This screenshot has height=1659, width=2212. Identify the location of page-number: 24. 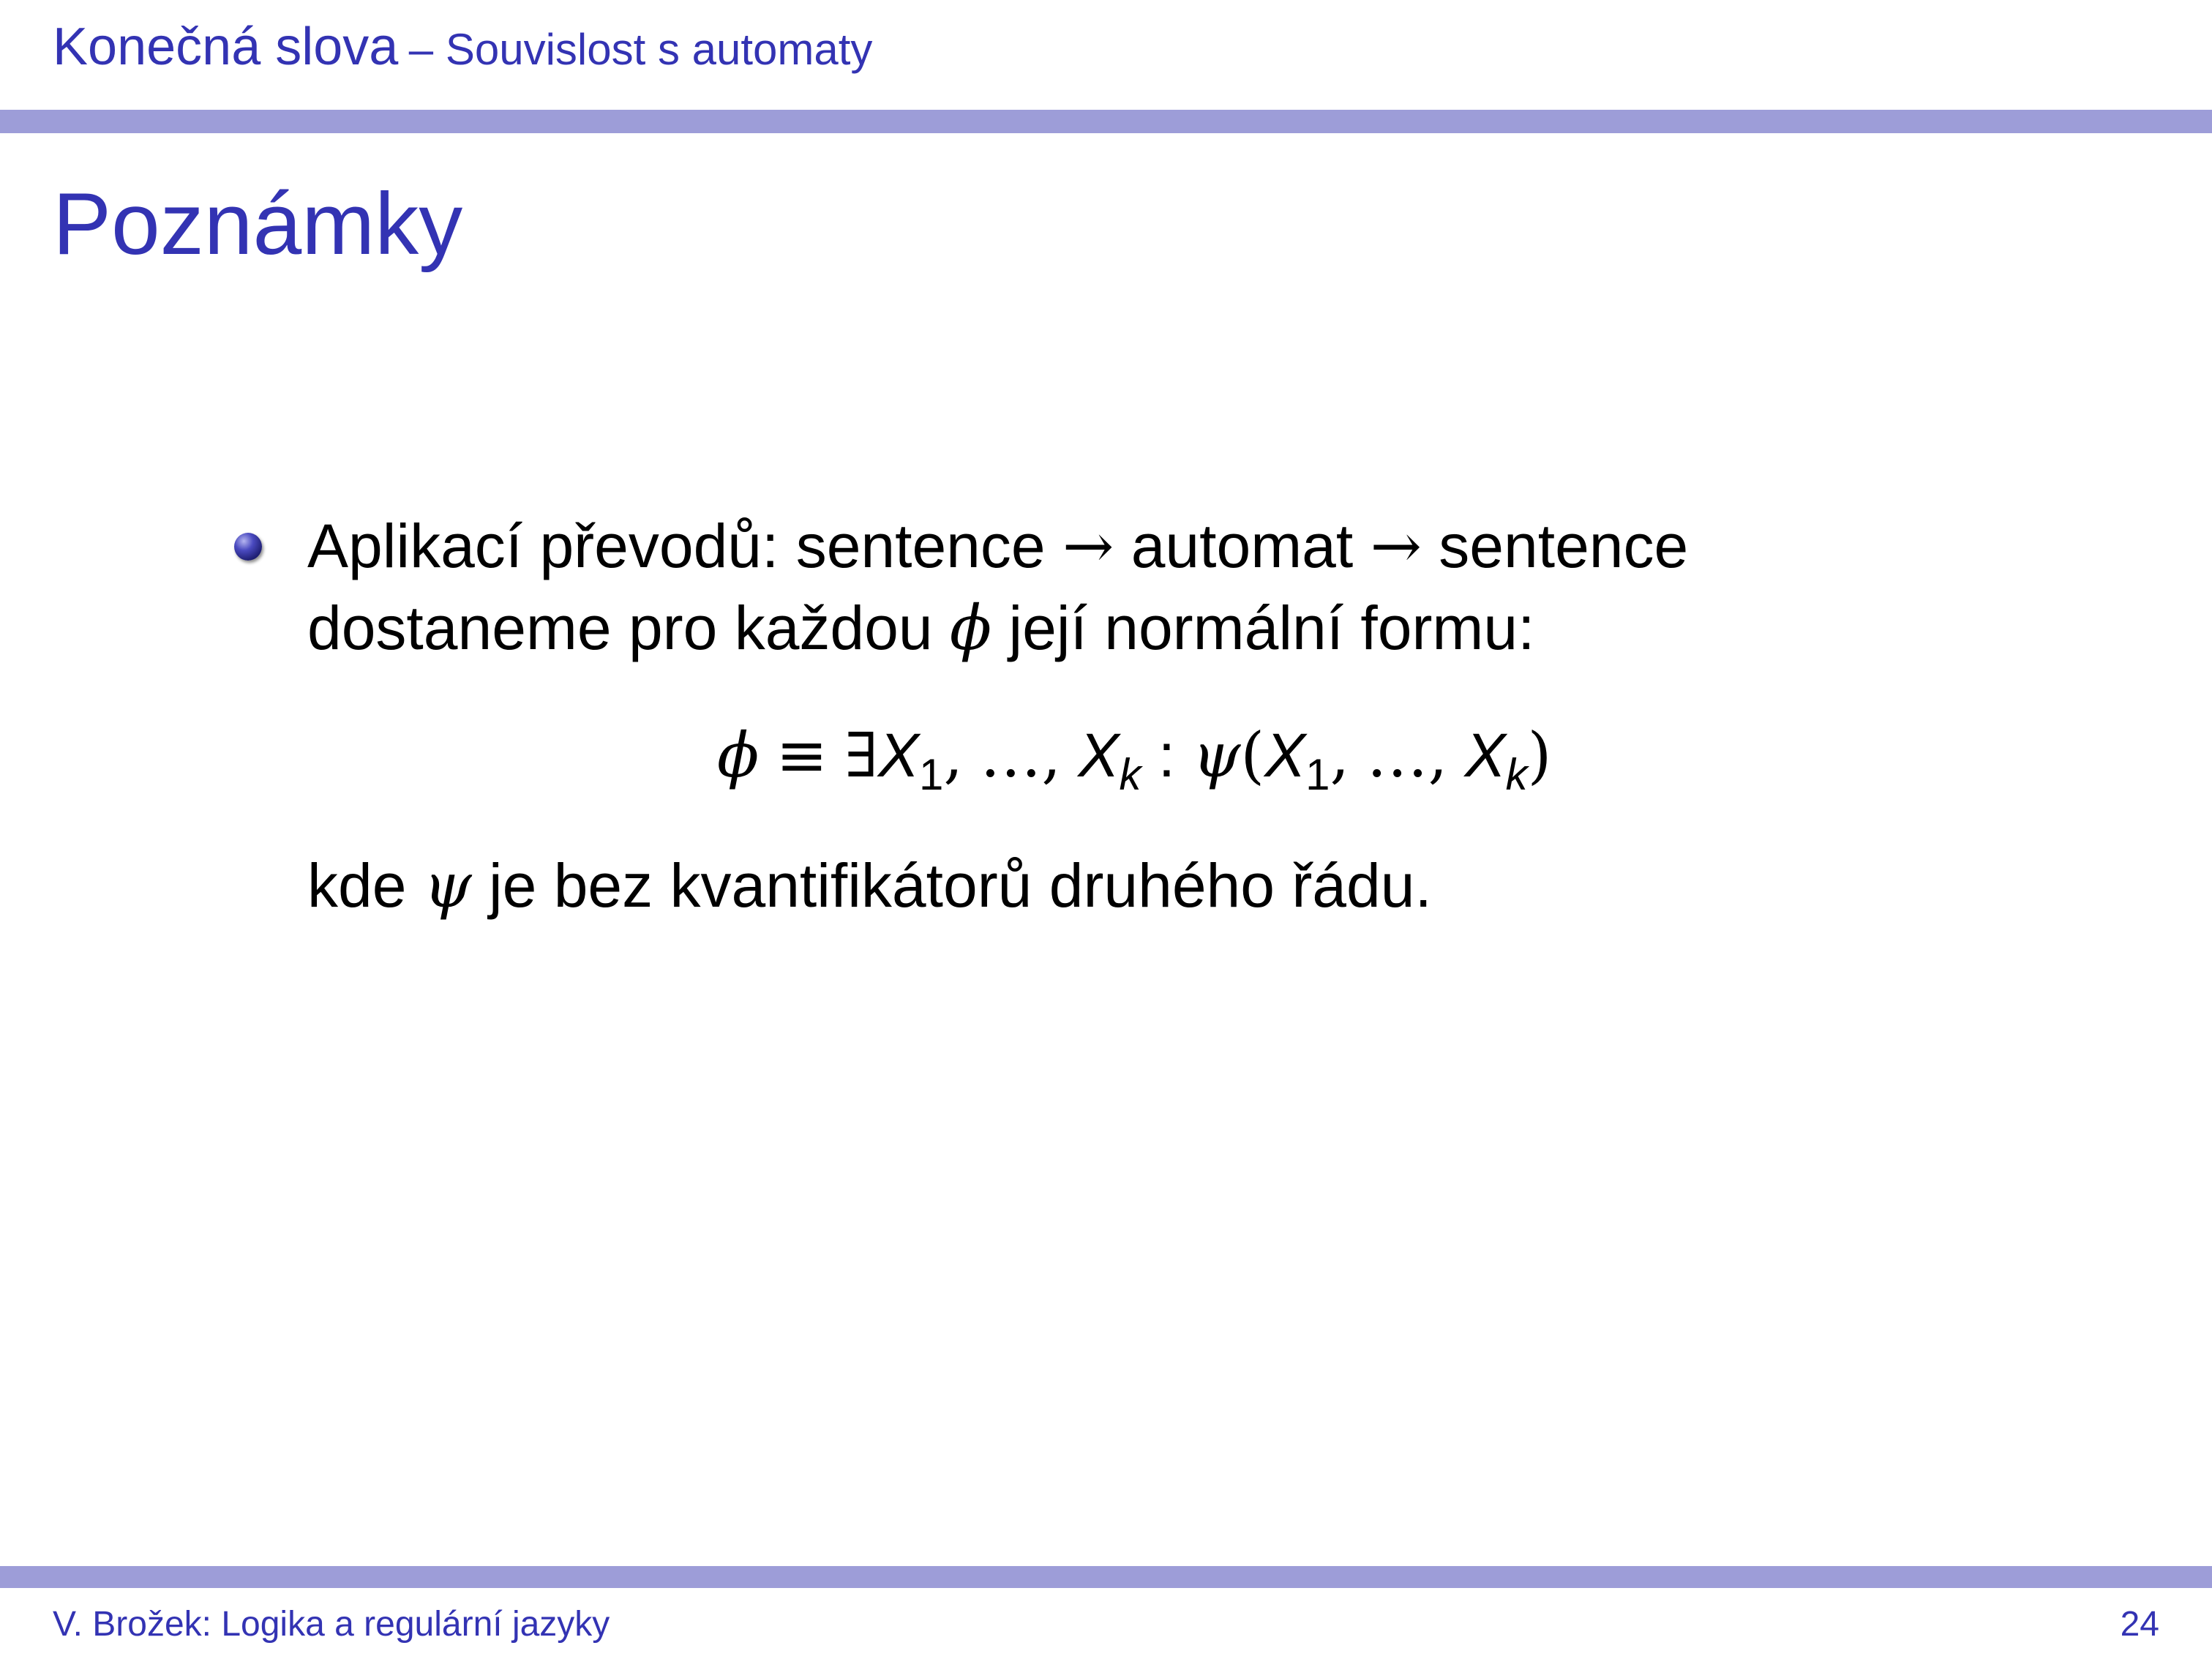
(2139, 1624).